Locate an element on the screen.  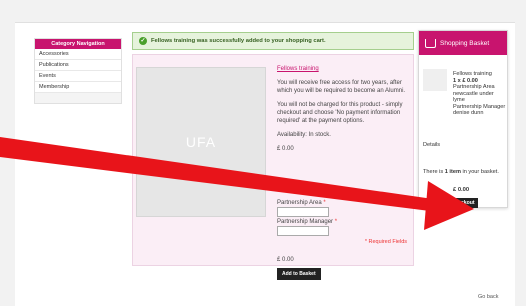
basket-count: There is 1 item in your basket. is located at coordinates (464, 172).